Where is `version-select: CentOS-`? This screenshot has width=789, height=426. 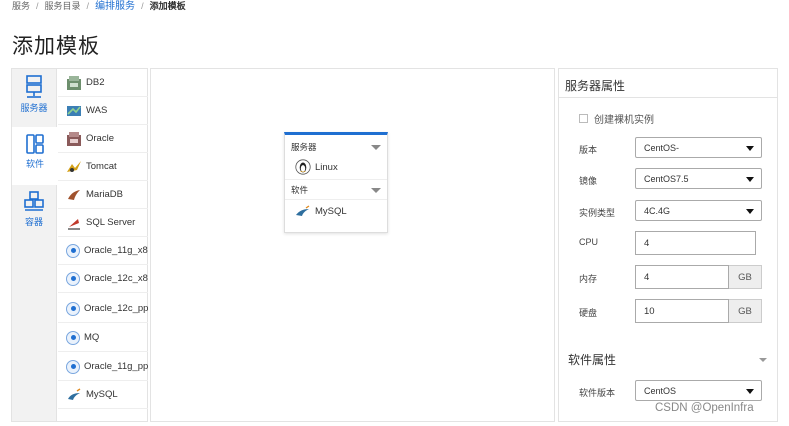 version-select: CentOS- is located at coordinates (698, 147).